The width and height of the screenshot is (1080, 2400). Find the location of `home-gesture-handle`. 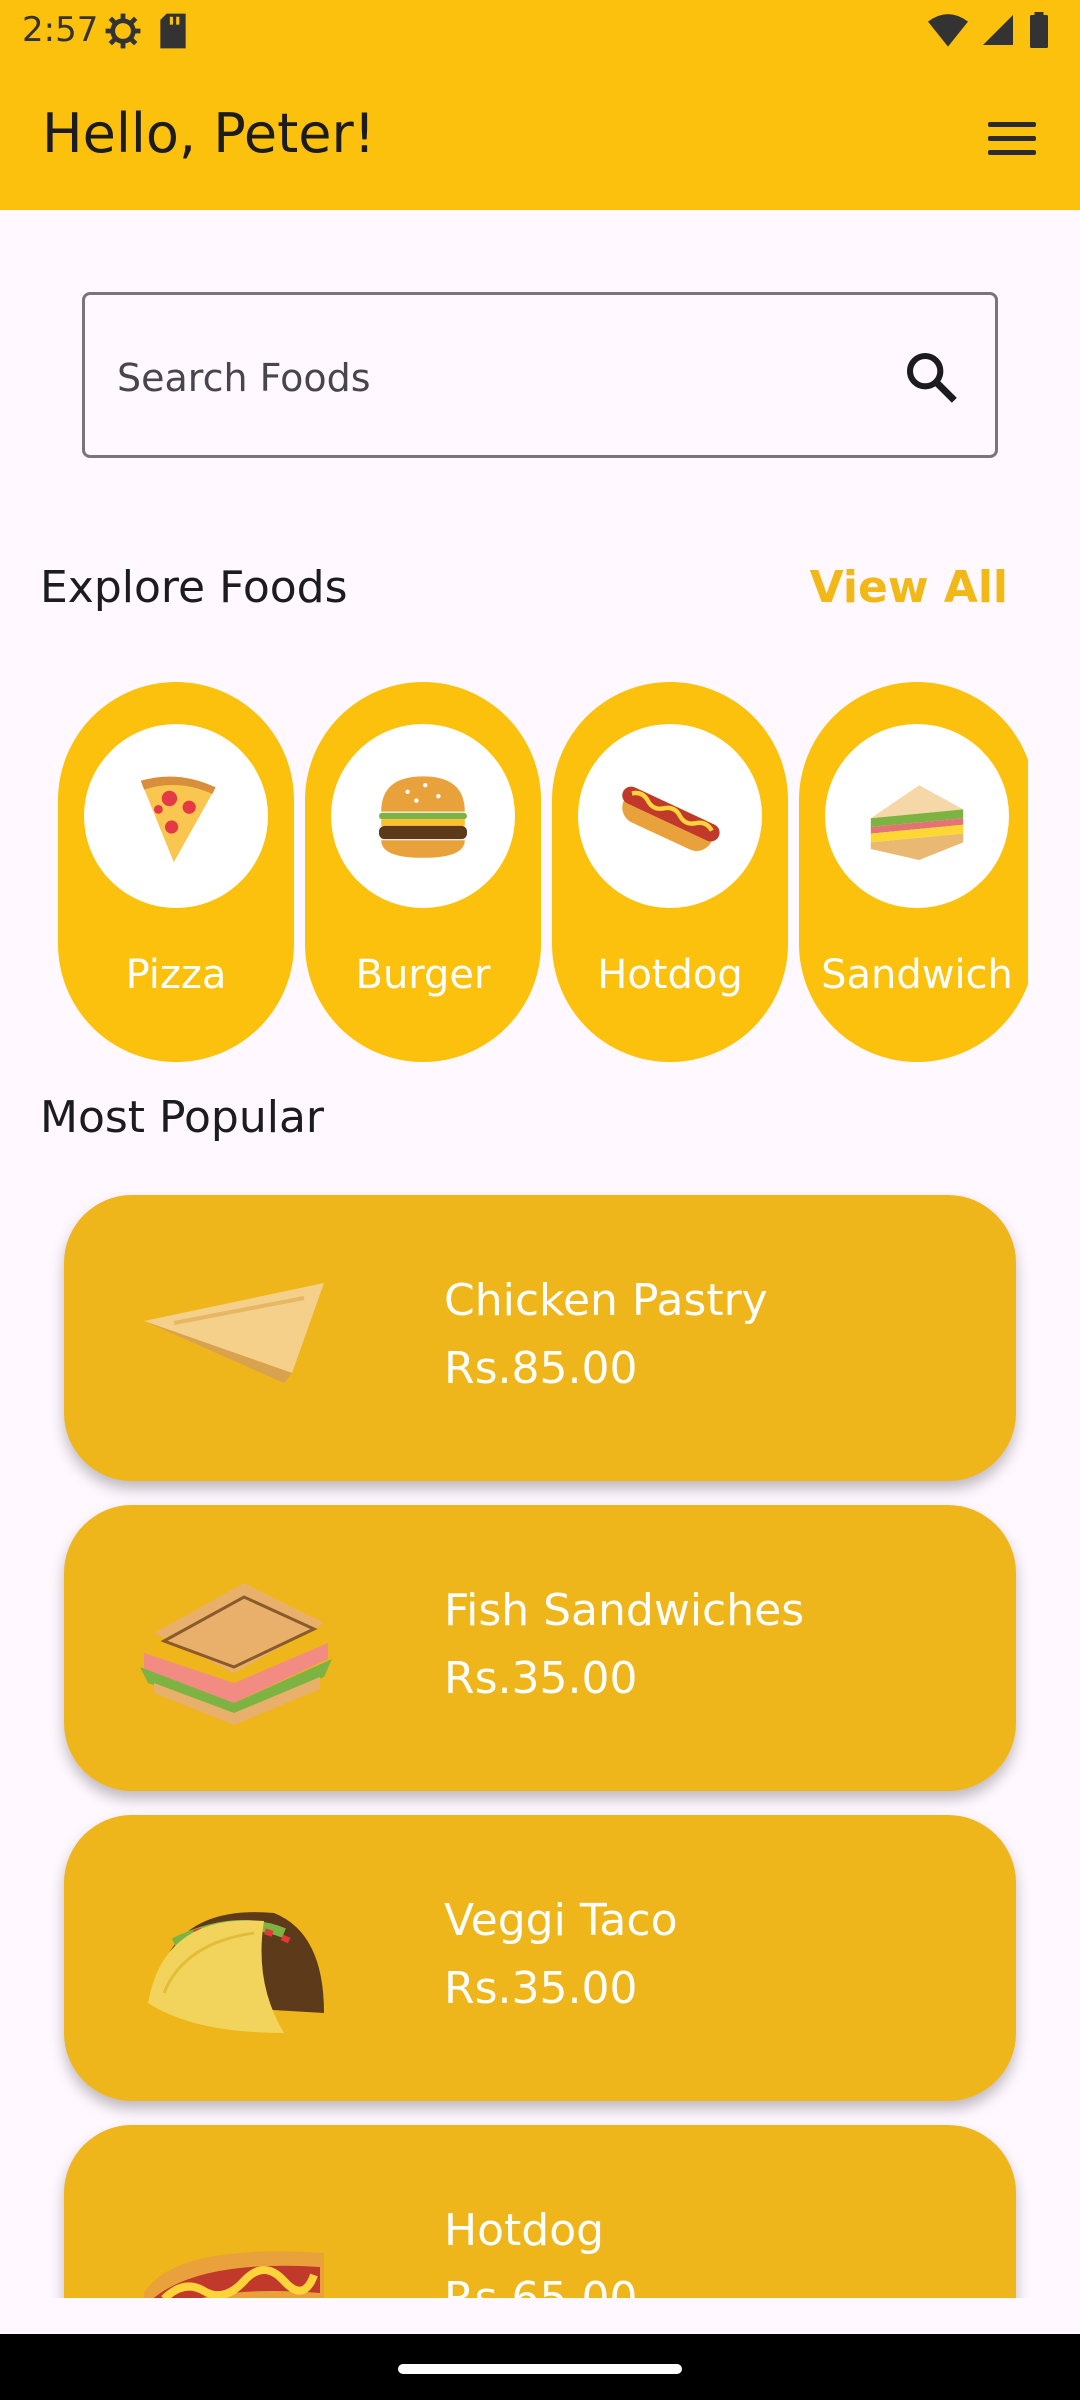

home-gesture-handle is located at coordinates (540, 2369).